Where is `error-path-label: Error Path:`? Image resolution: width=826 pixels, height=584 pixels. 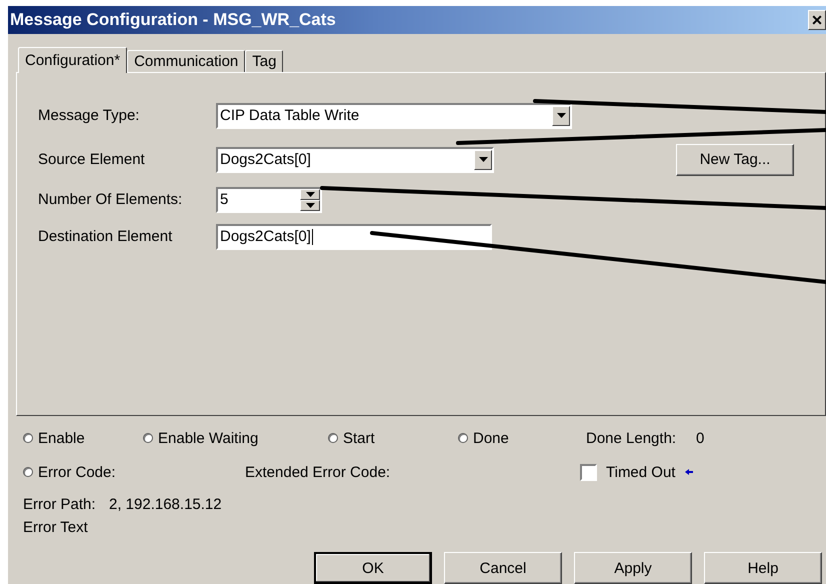 error-path-label: Error Path: is located at coordinates (60, 504).